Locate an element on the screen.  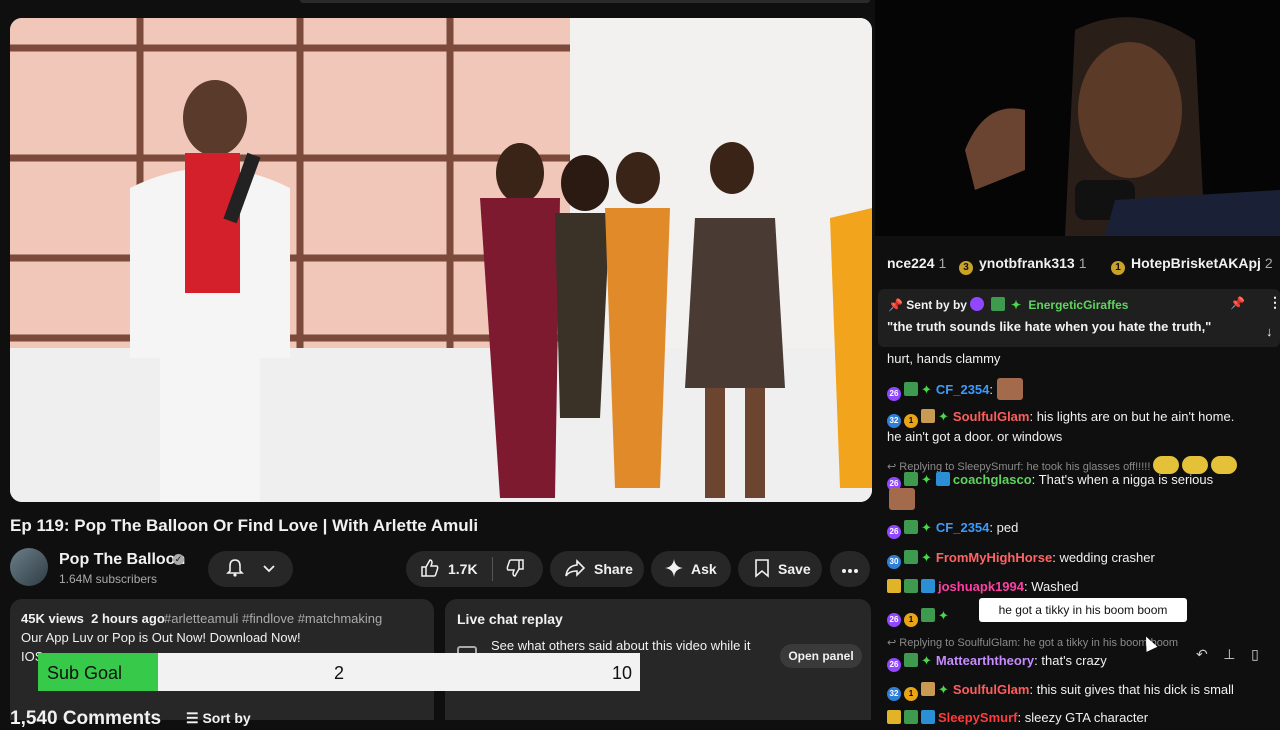
leaderboard-item: 1 HotepBrisketAKApj 2 is located at coordinates (1192, 265).